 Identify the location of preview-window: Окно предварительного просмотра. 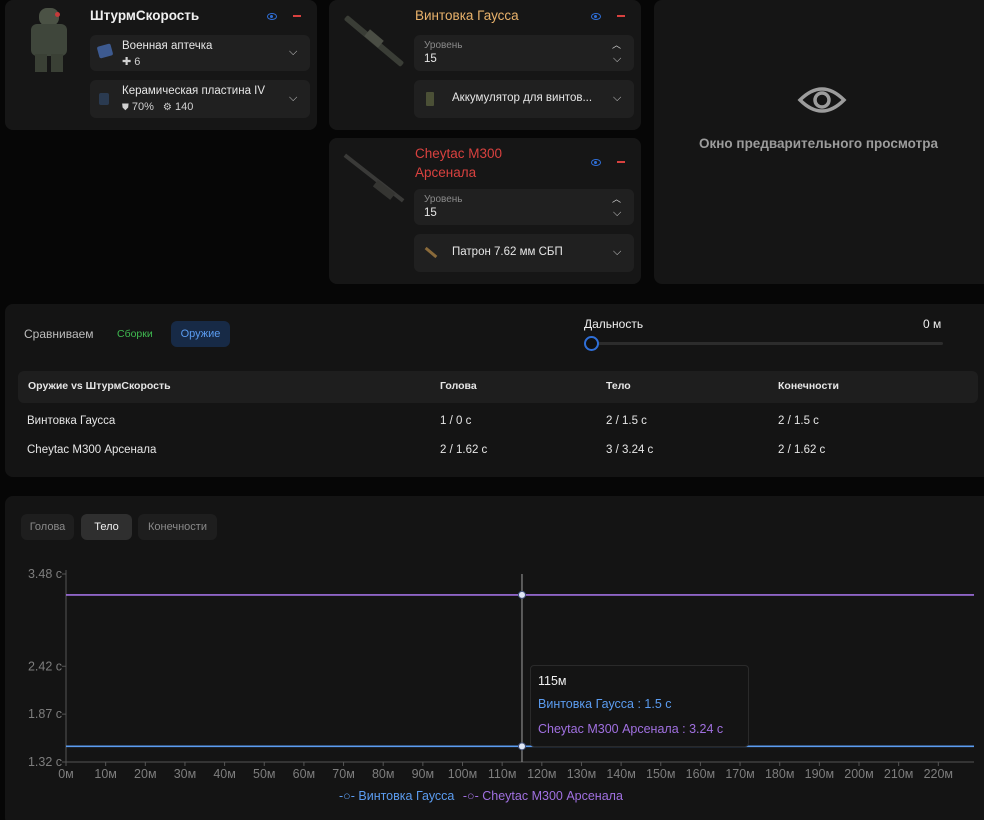
(819, 142).